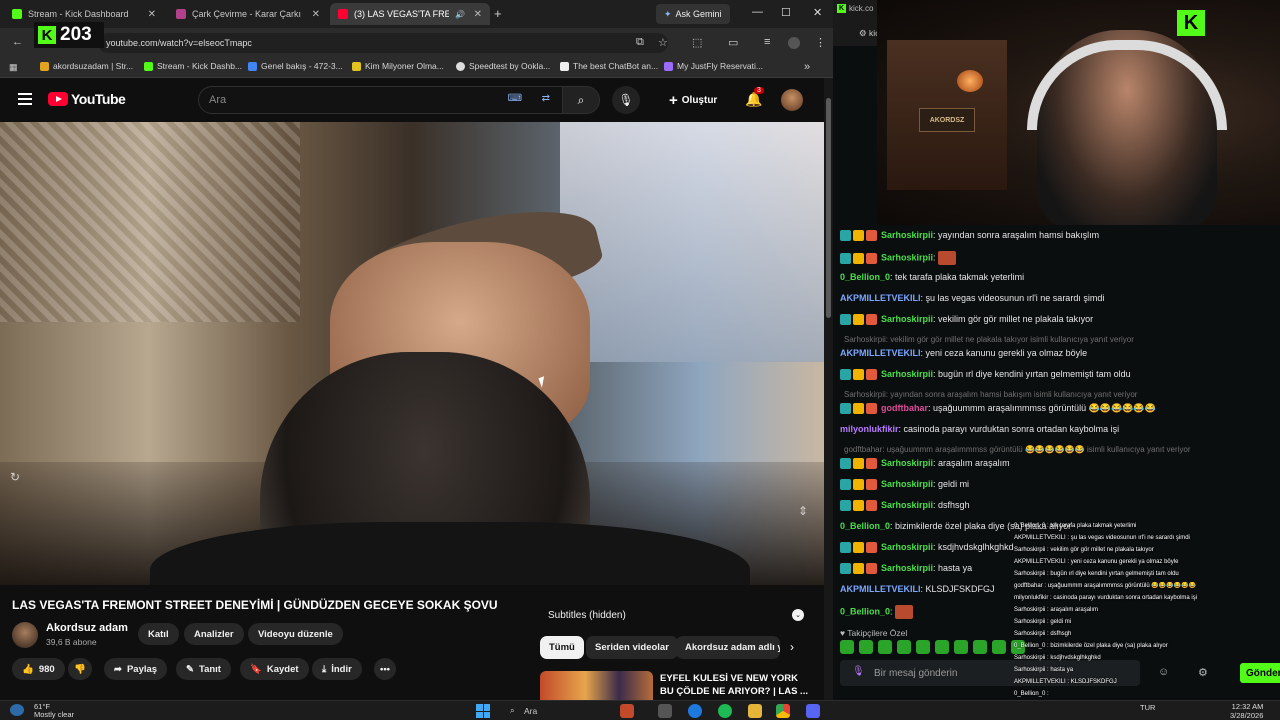 The height and width of the screenshot is (720, 1280). I want to click on weather-widget: 61°F Mostly clear, so click(54, 711).